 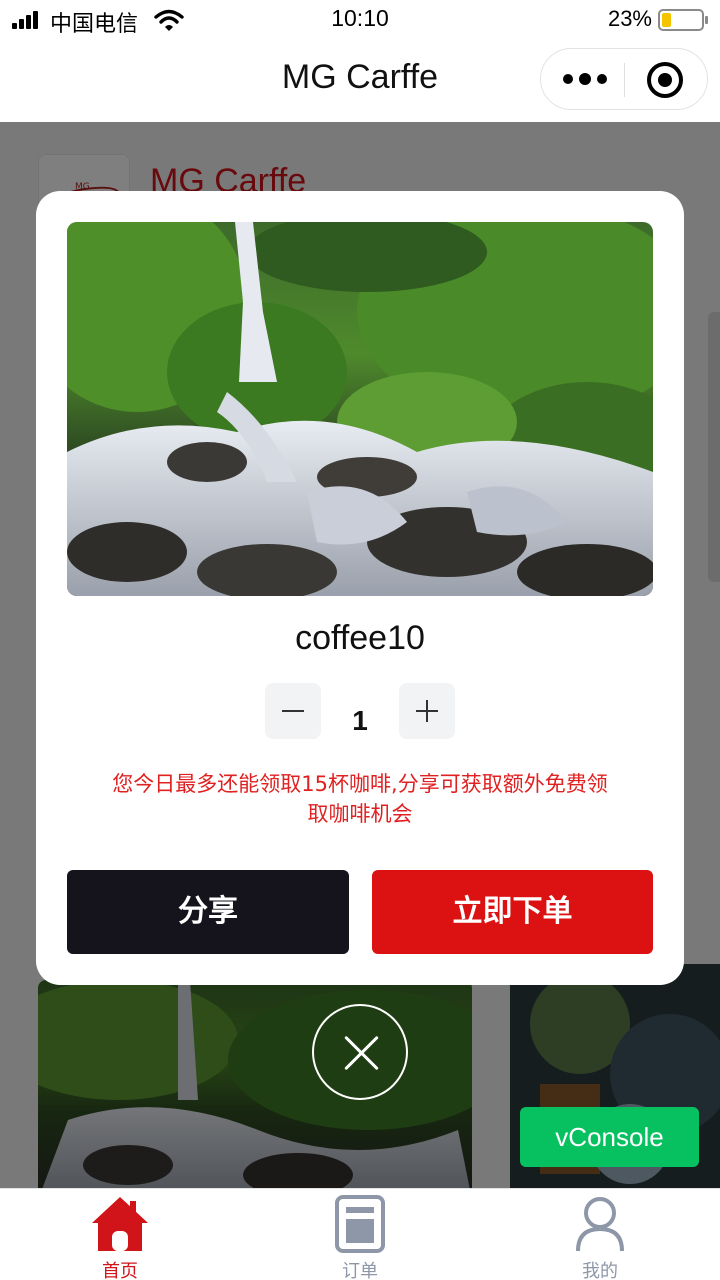 What do you see at coordinates (600, 1224) in the screenshot?
I see `profile-icon` at bounding box center [600, 1224].